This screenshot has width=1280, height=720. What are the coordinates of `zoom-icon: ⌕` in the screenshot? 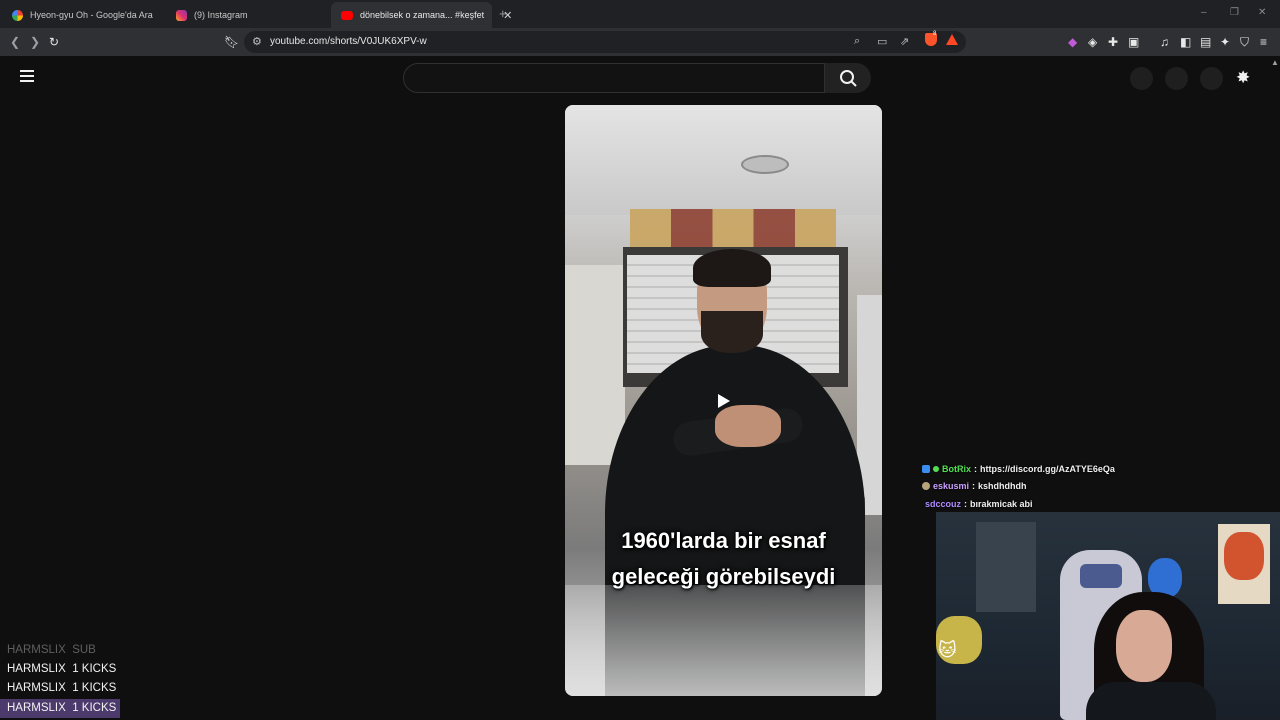 It's located at (857, 41).